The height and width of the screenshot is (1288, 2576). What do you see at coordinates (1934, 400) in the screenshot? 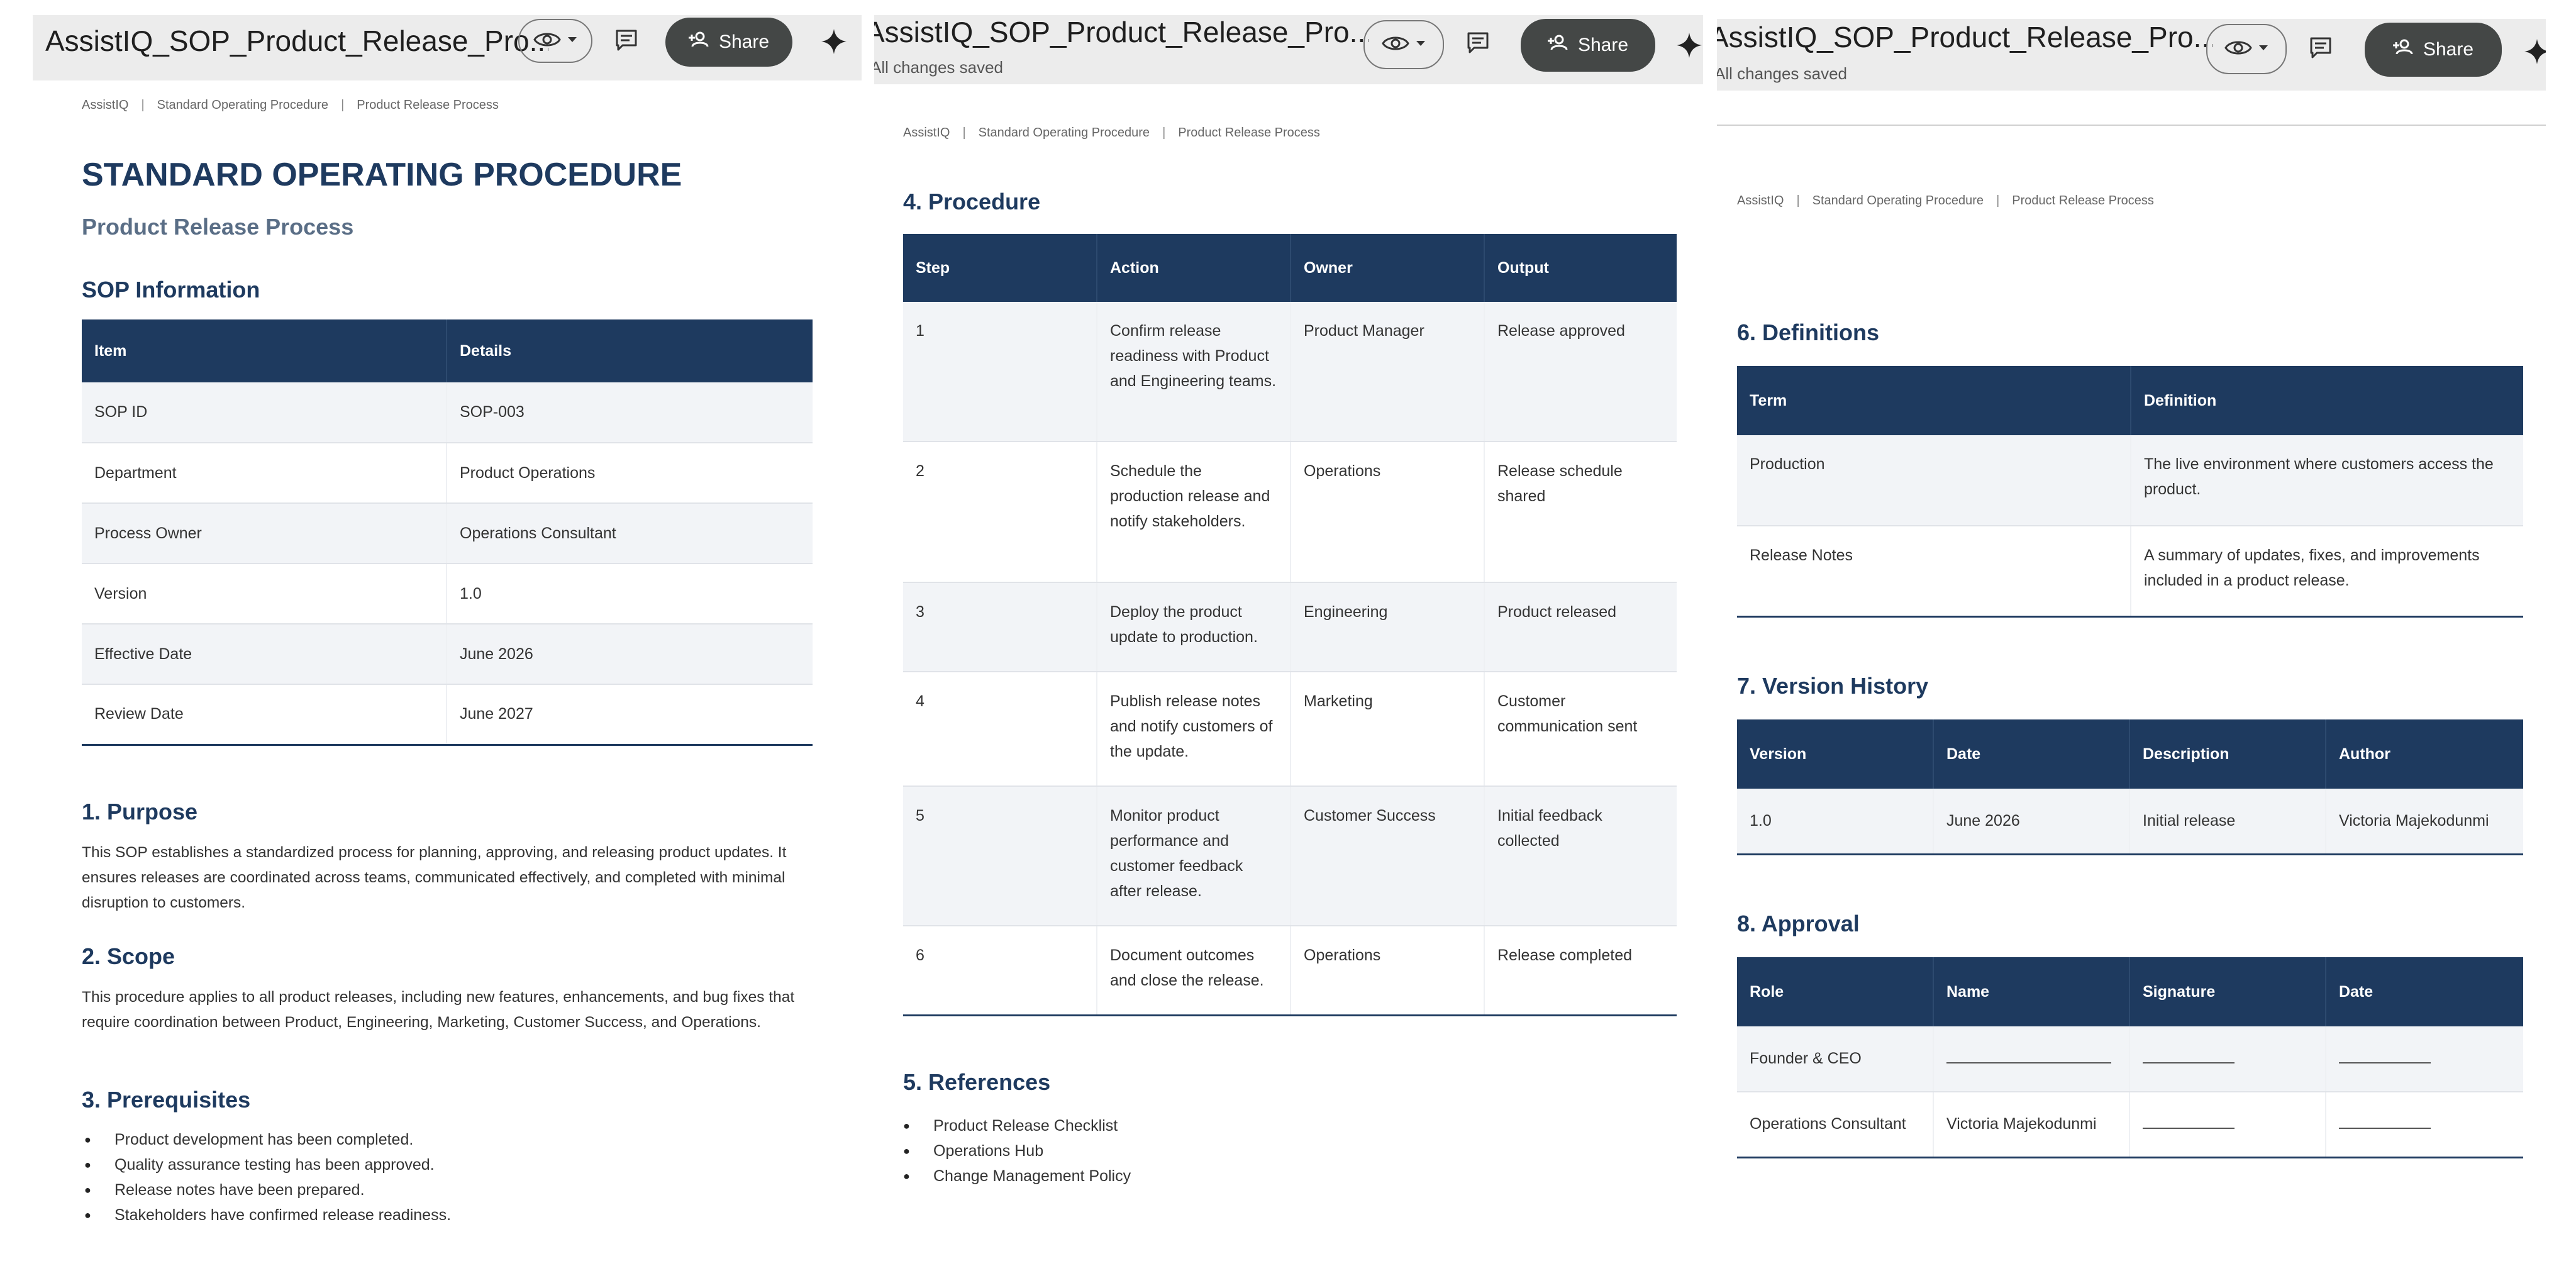
I see `column-header: Term` at bounding box center [1934, 400].